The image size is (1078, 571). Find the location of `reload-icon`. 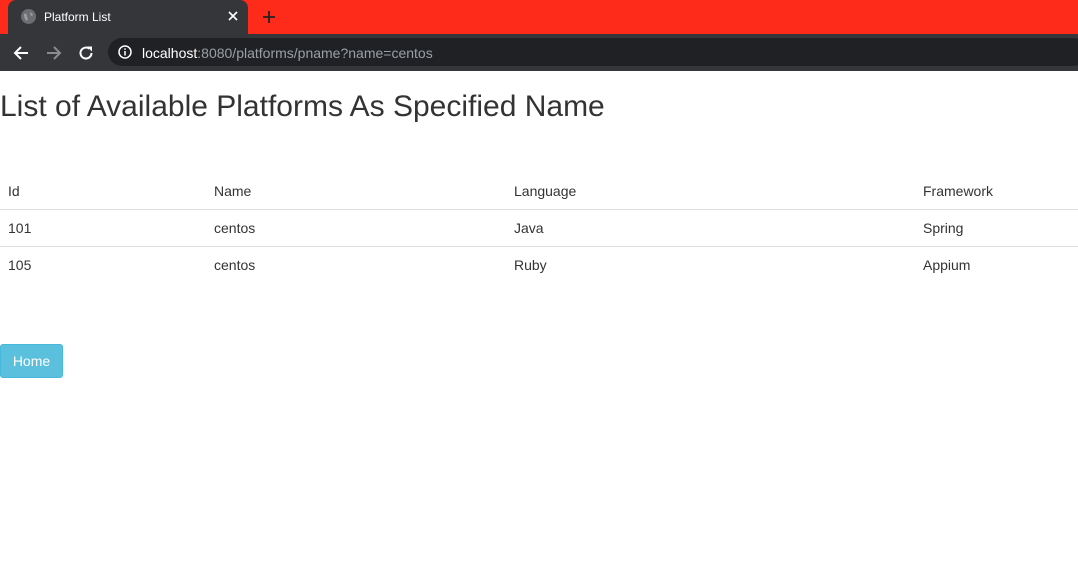

reload-icon is located at coordinates (86, 53).